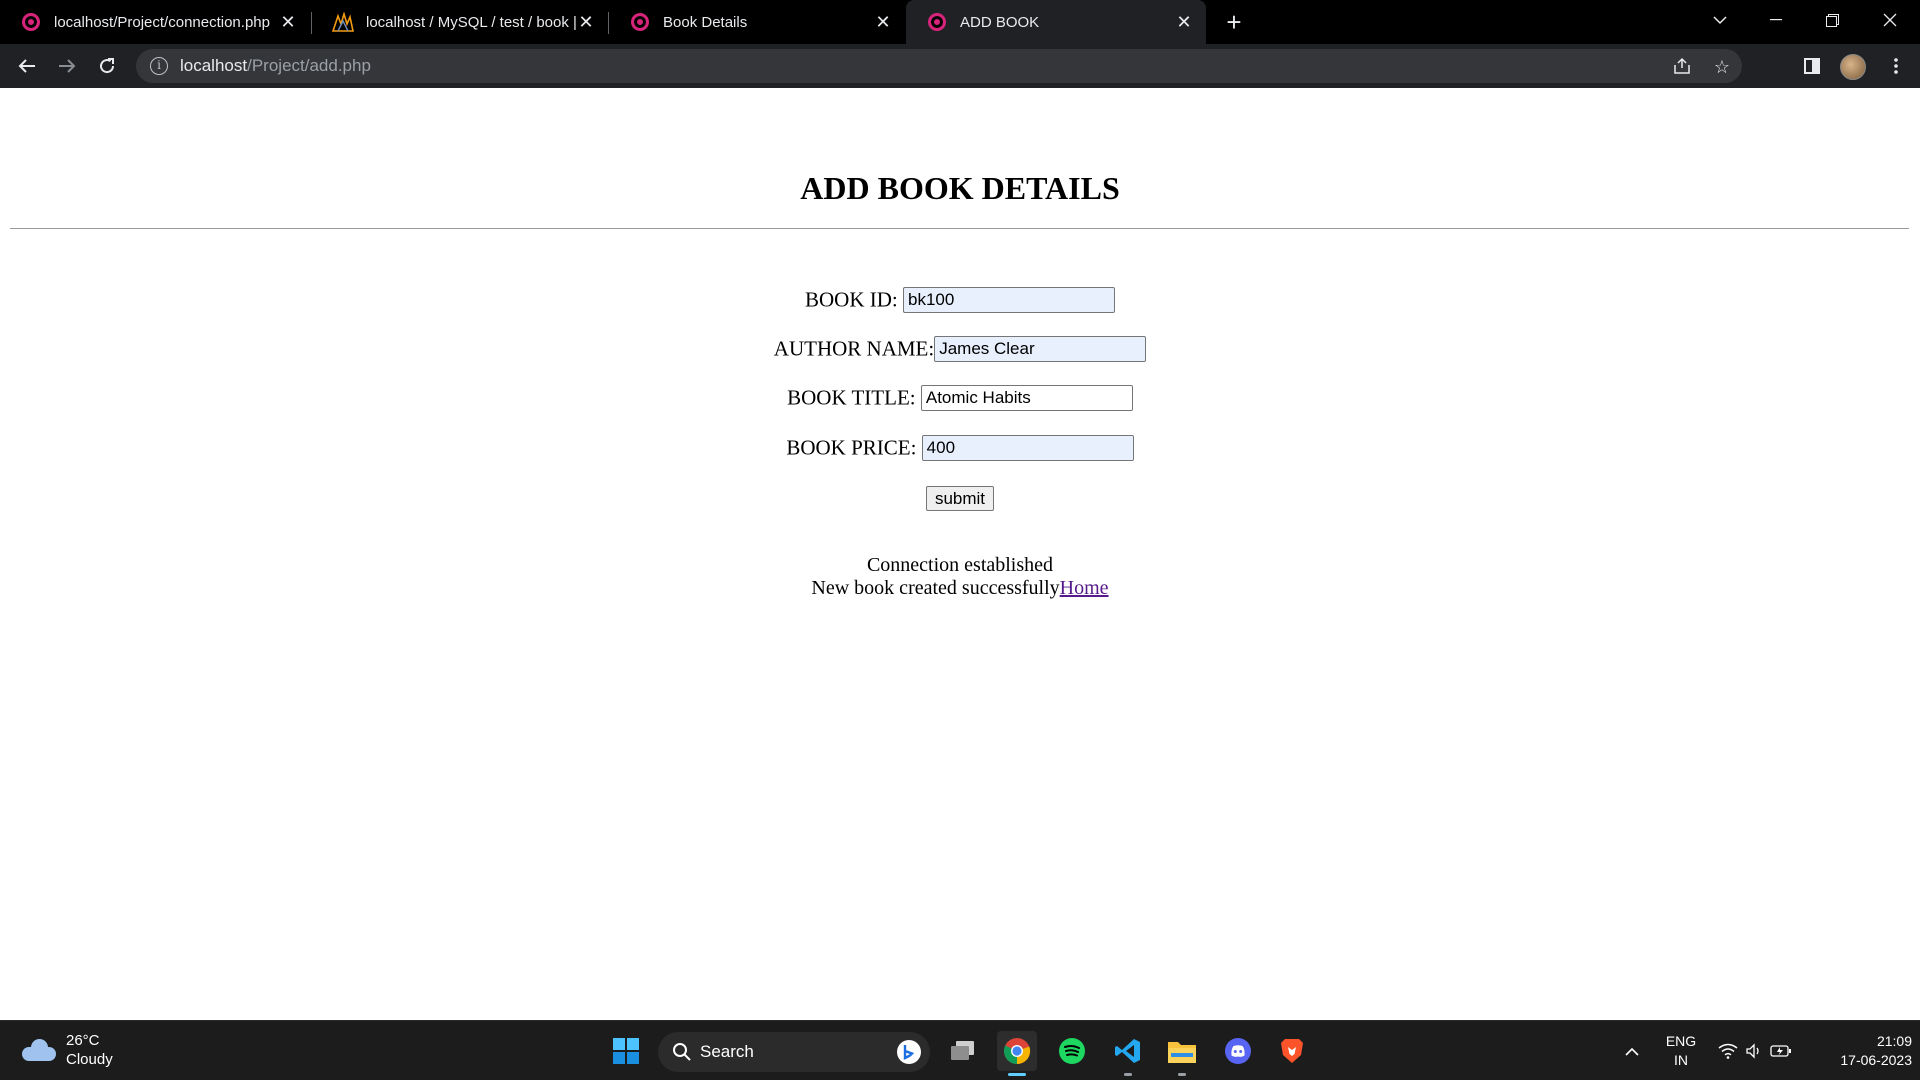 This screenshot has width=1920, height=1080. What do you see at coordinates (1682, 67) in the screenshot?
I see `share-icon` at bounding box center [1682, 67].